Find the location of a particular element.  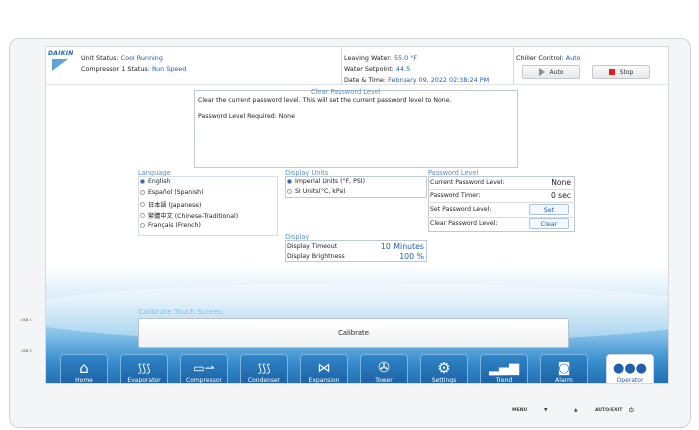

nav-evaporator: ⟆⟆⟆ Evaporator is located at coordinates (144, 369).